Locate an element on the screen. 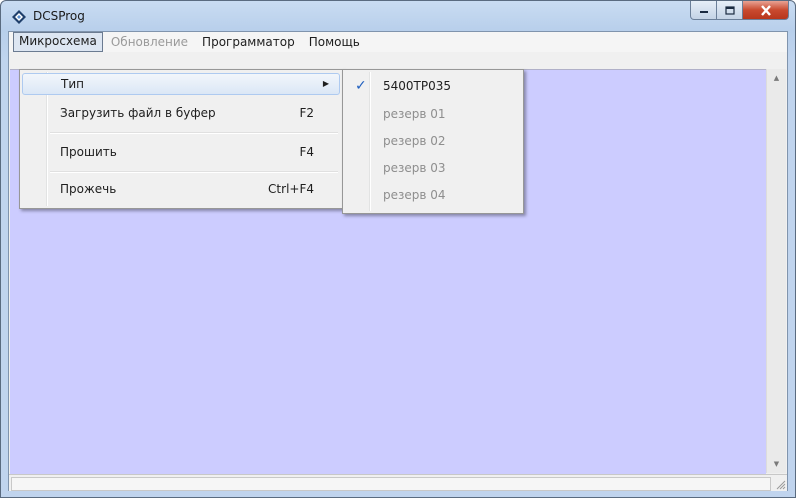 Image resolution: width=798 pixels, height=500 pixels. menu-mikroskhema: Микросхема is located at coordinates (58, 42).